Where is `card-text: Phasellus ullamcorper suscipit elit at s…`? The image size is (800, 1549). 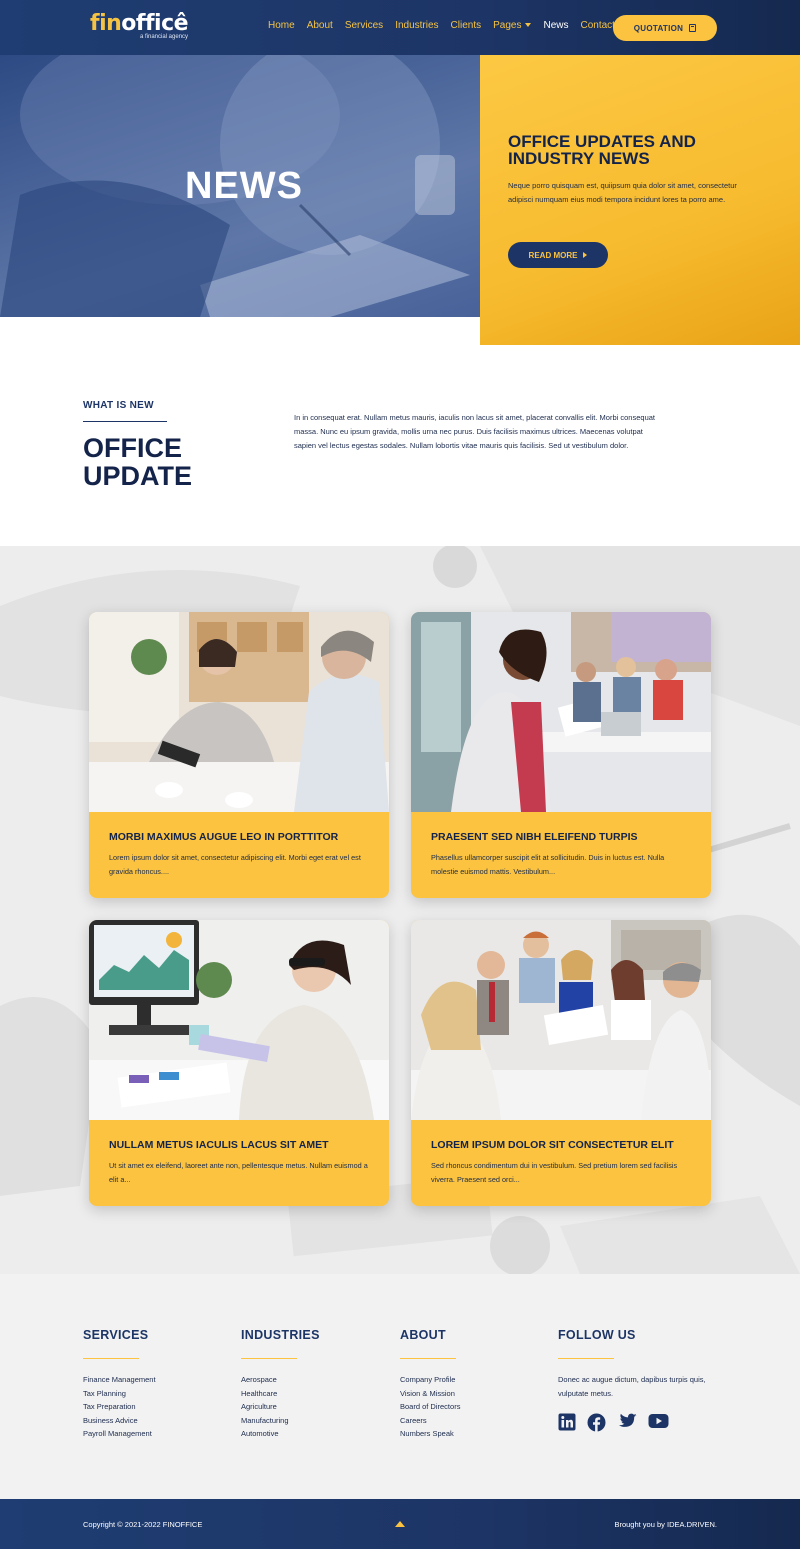
card-text: Phasellus ullamcorper suscipit elit at s… is located at coordinates (548, 864).